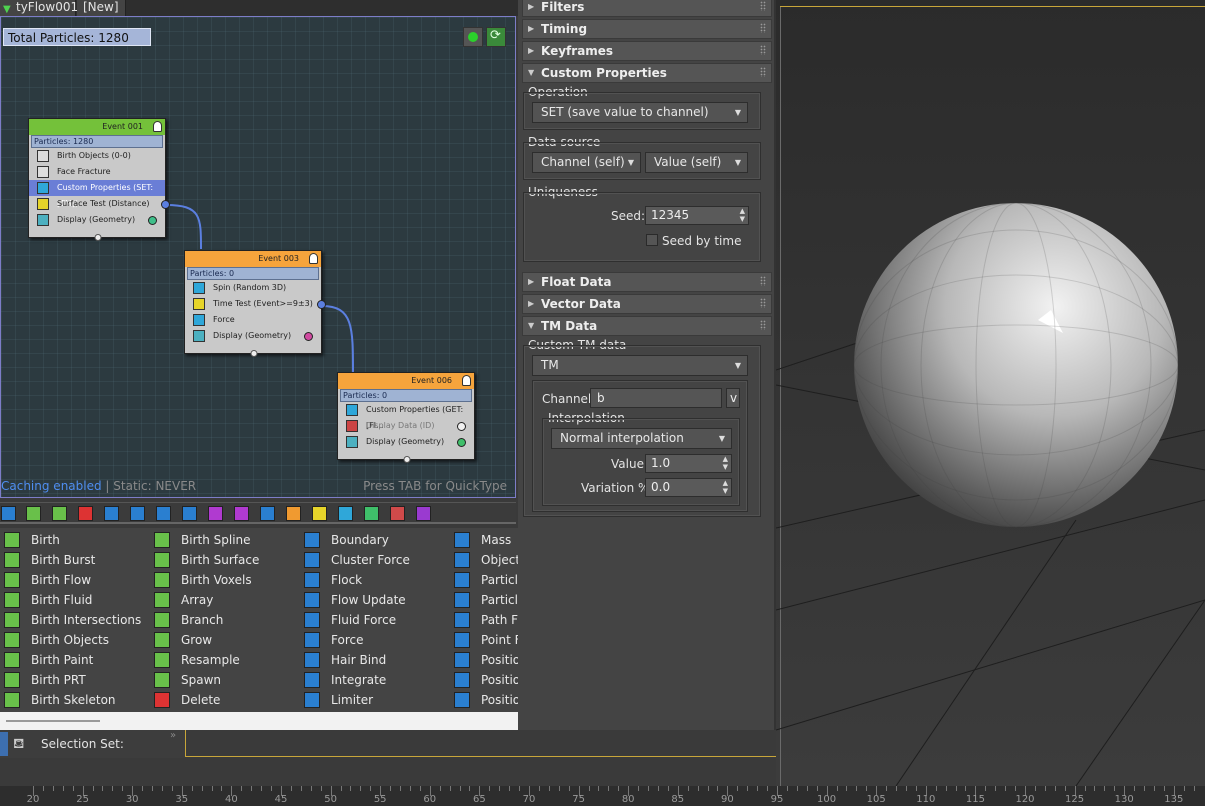 Image resolution: width=1205 pixels, height=806 pixels. Describe the element at coordinates (737, 162) in the screenshot. I see `chevron-down-icon: ▼` at that location.